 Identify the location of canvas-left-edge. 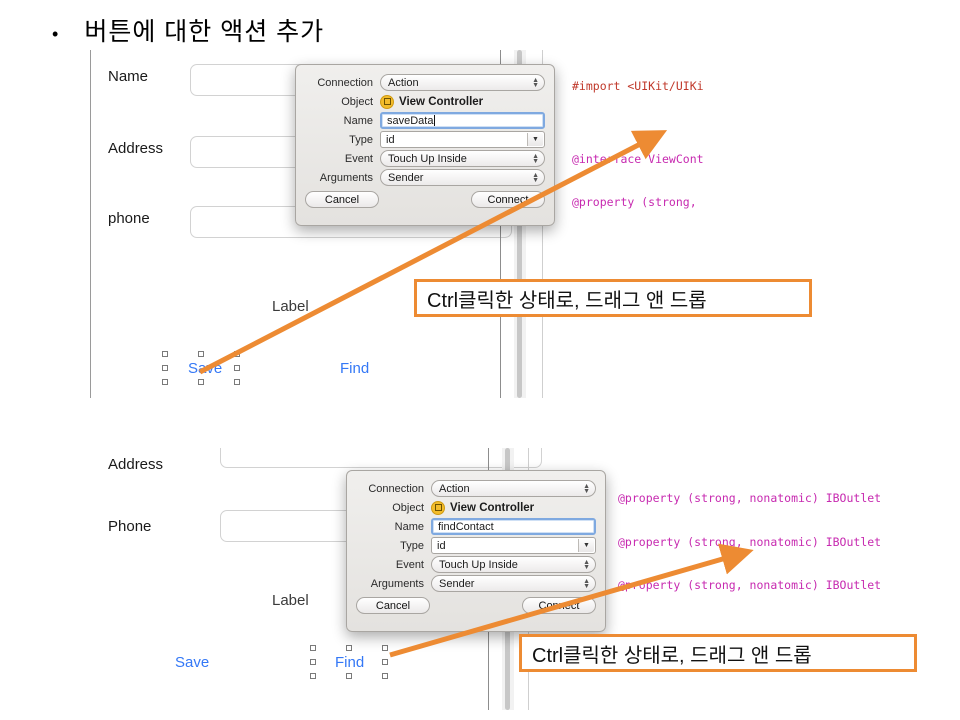
(90, 224).